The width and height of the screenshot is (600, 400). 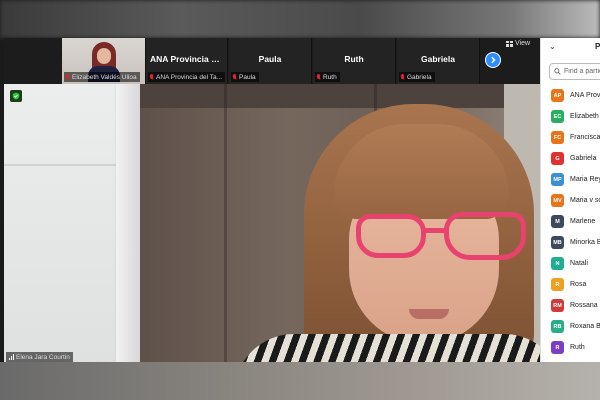 I want to click on thumbnail-tile: Gabriela Gabriela, so click(x=438, y=61).